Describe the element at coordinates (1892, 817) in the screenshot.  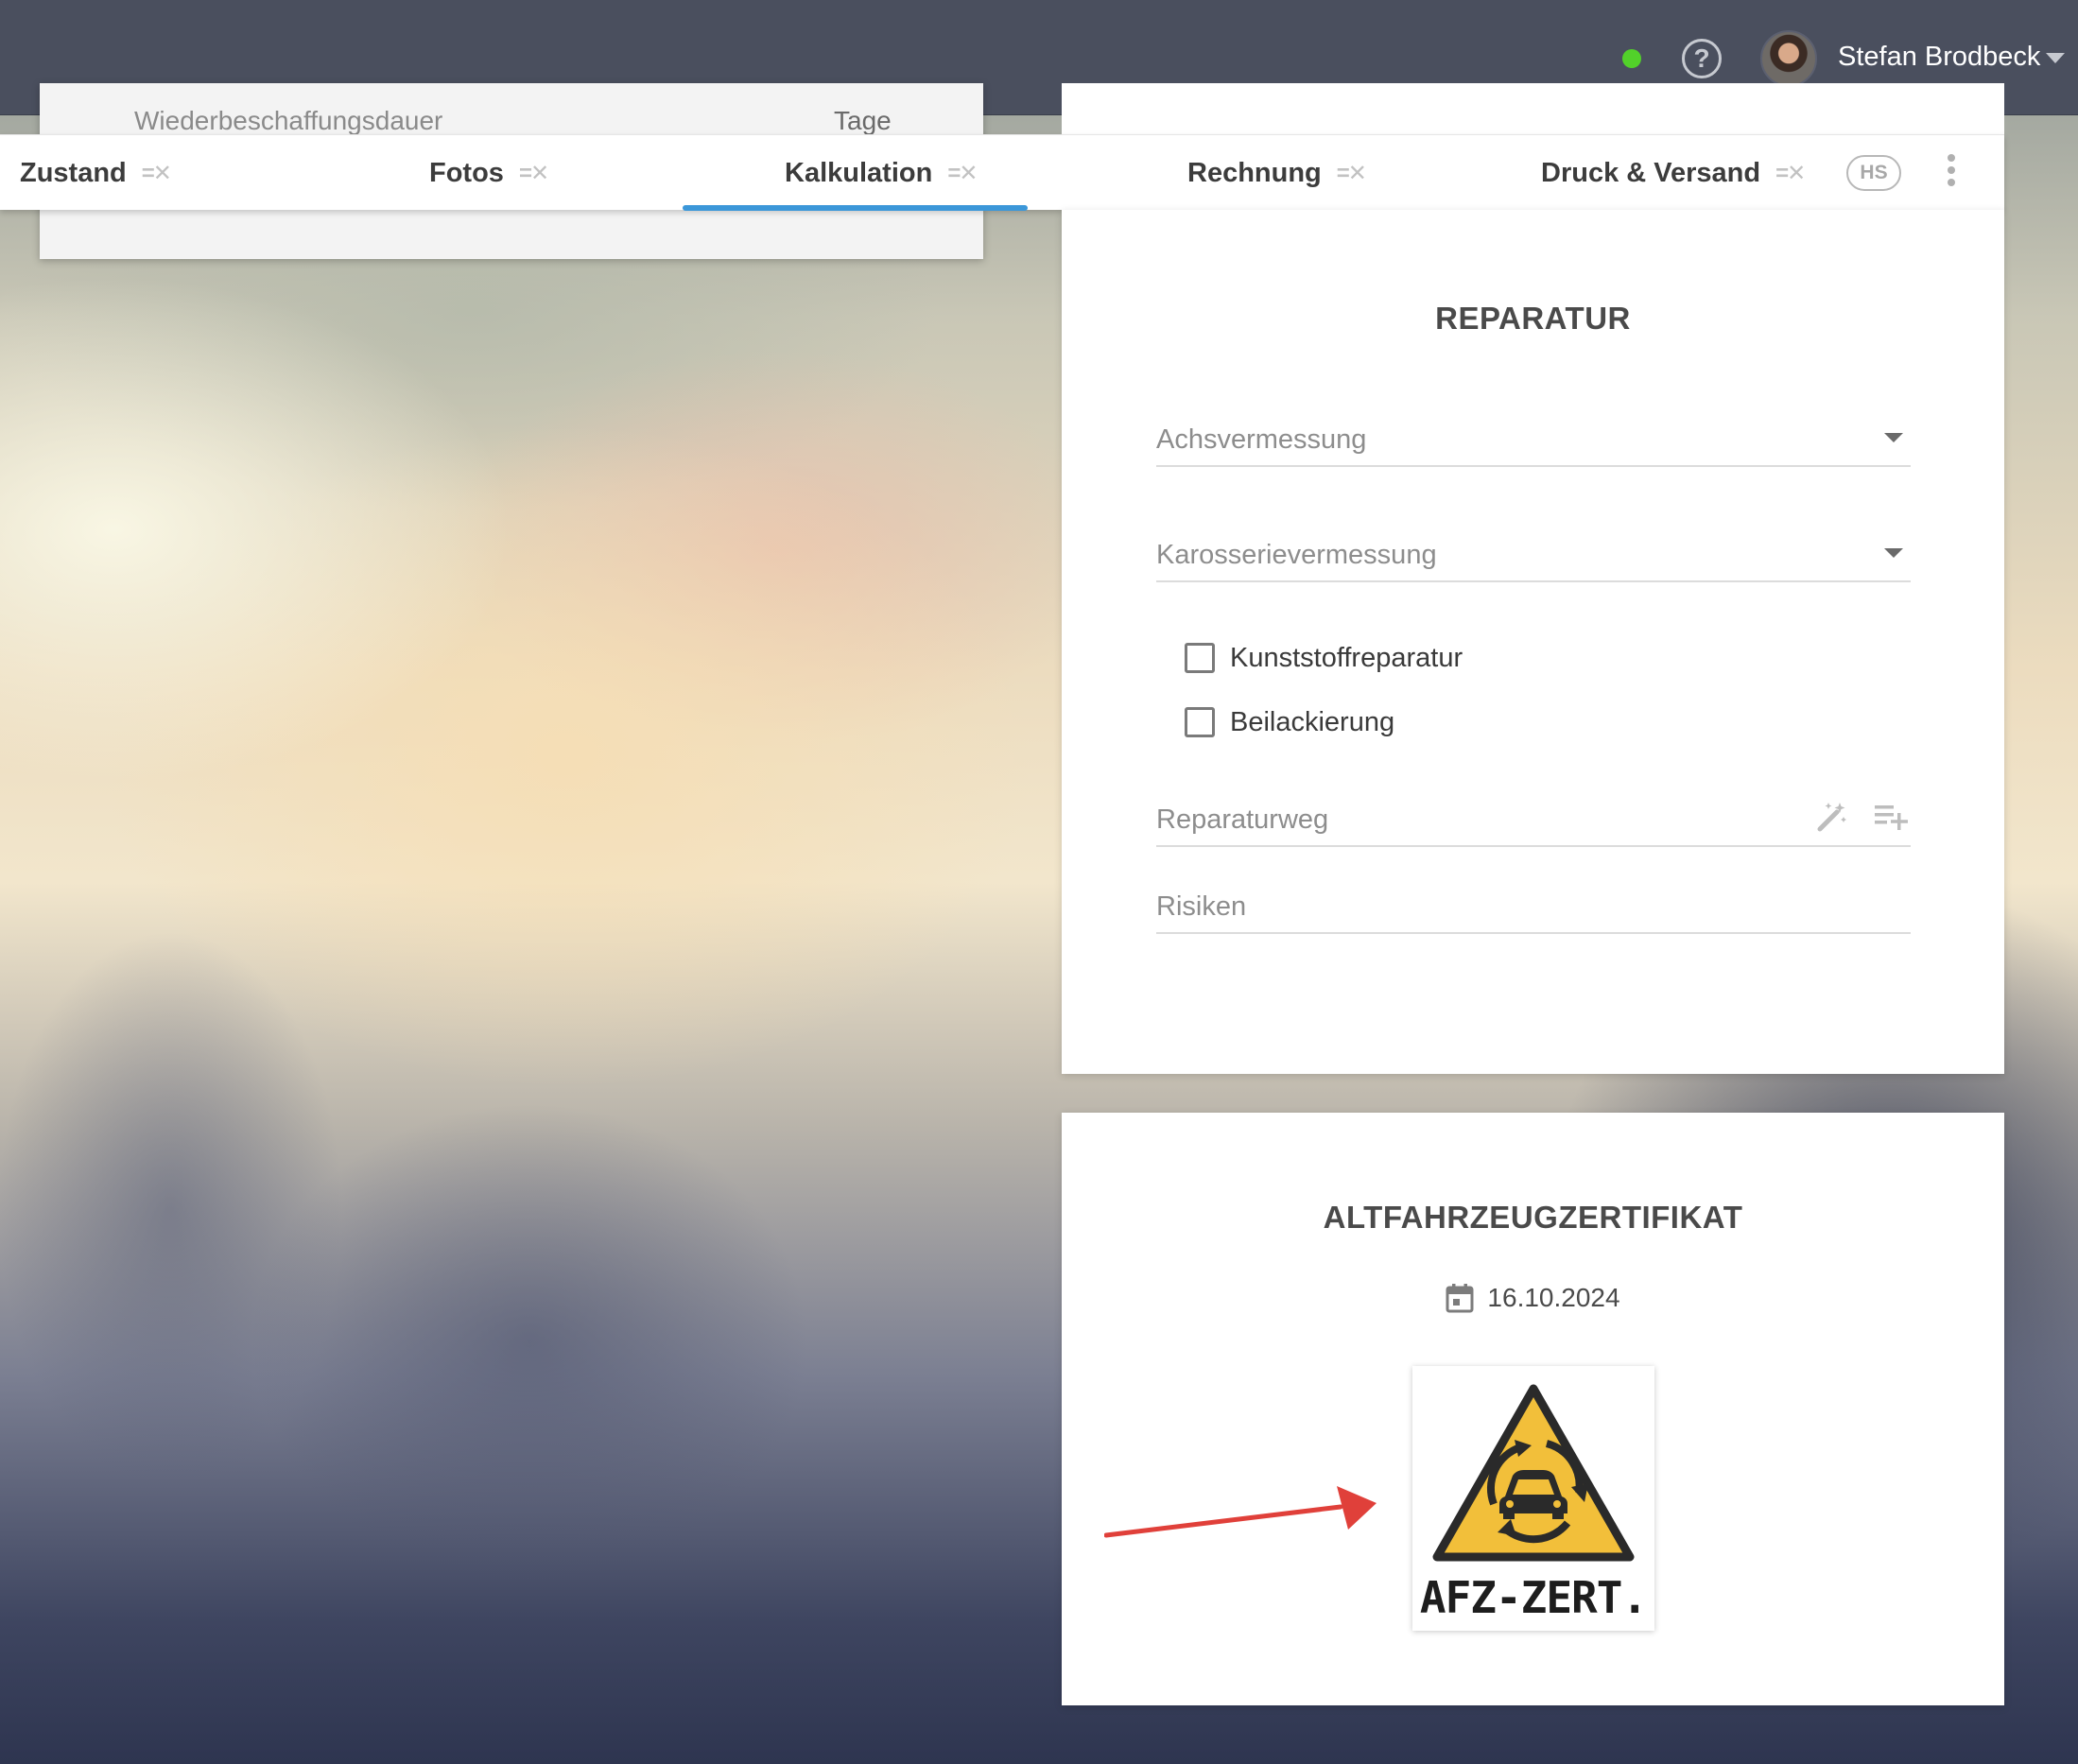
I see `add-to-list-icon` at that location.